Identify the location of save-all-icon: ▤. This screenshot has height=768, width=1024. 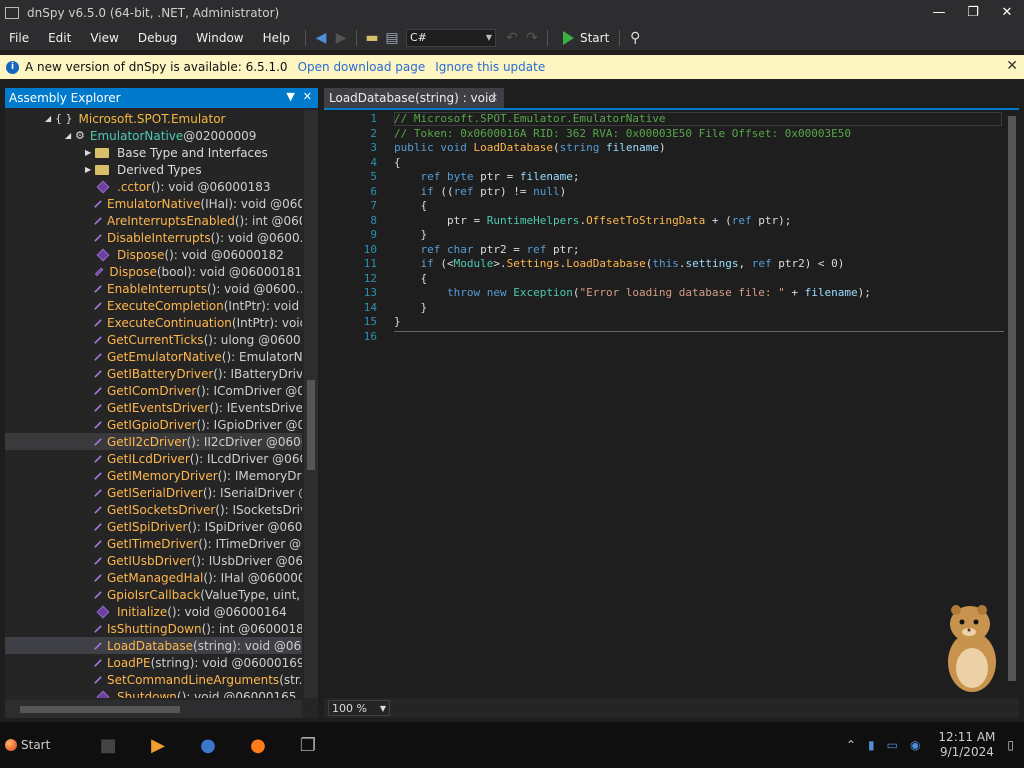
(392, 38).